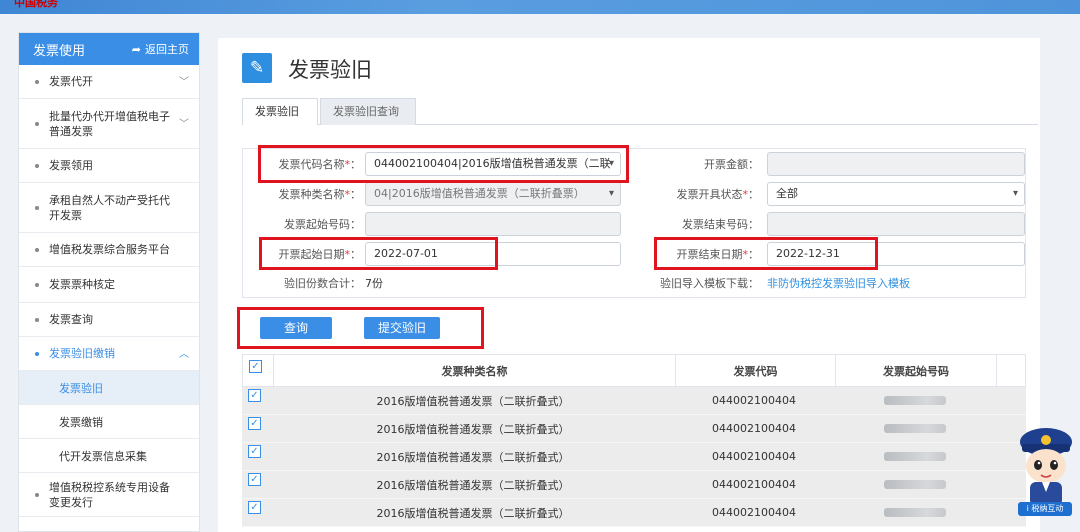 This screenshot has width=1080, height=532. Describe the element at coordinates (896, 164) in the screenshot. I see `amount-field` at that location.